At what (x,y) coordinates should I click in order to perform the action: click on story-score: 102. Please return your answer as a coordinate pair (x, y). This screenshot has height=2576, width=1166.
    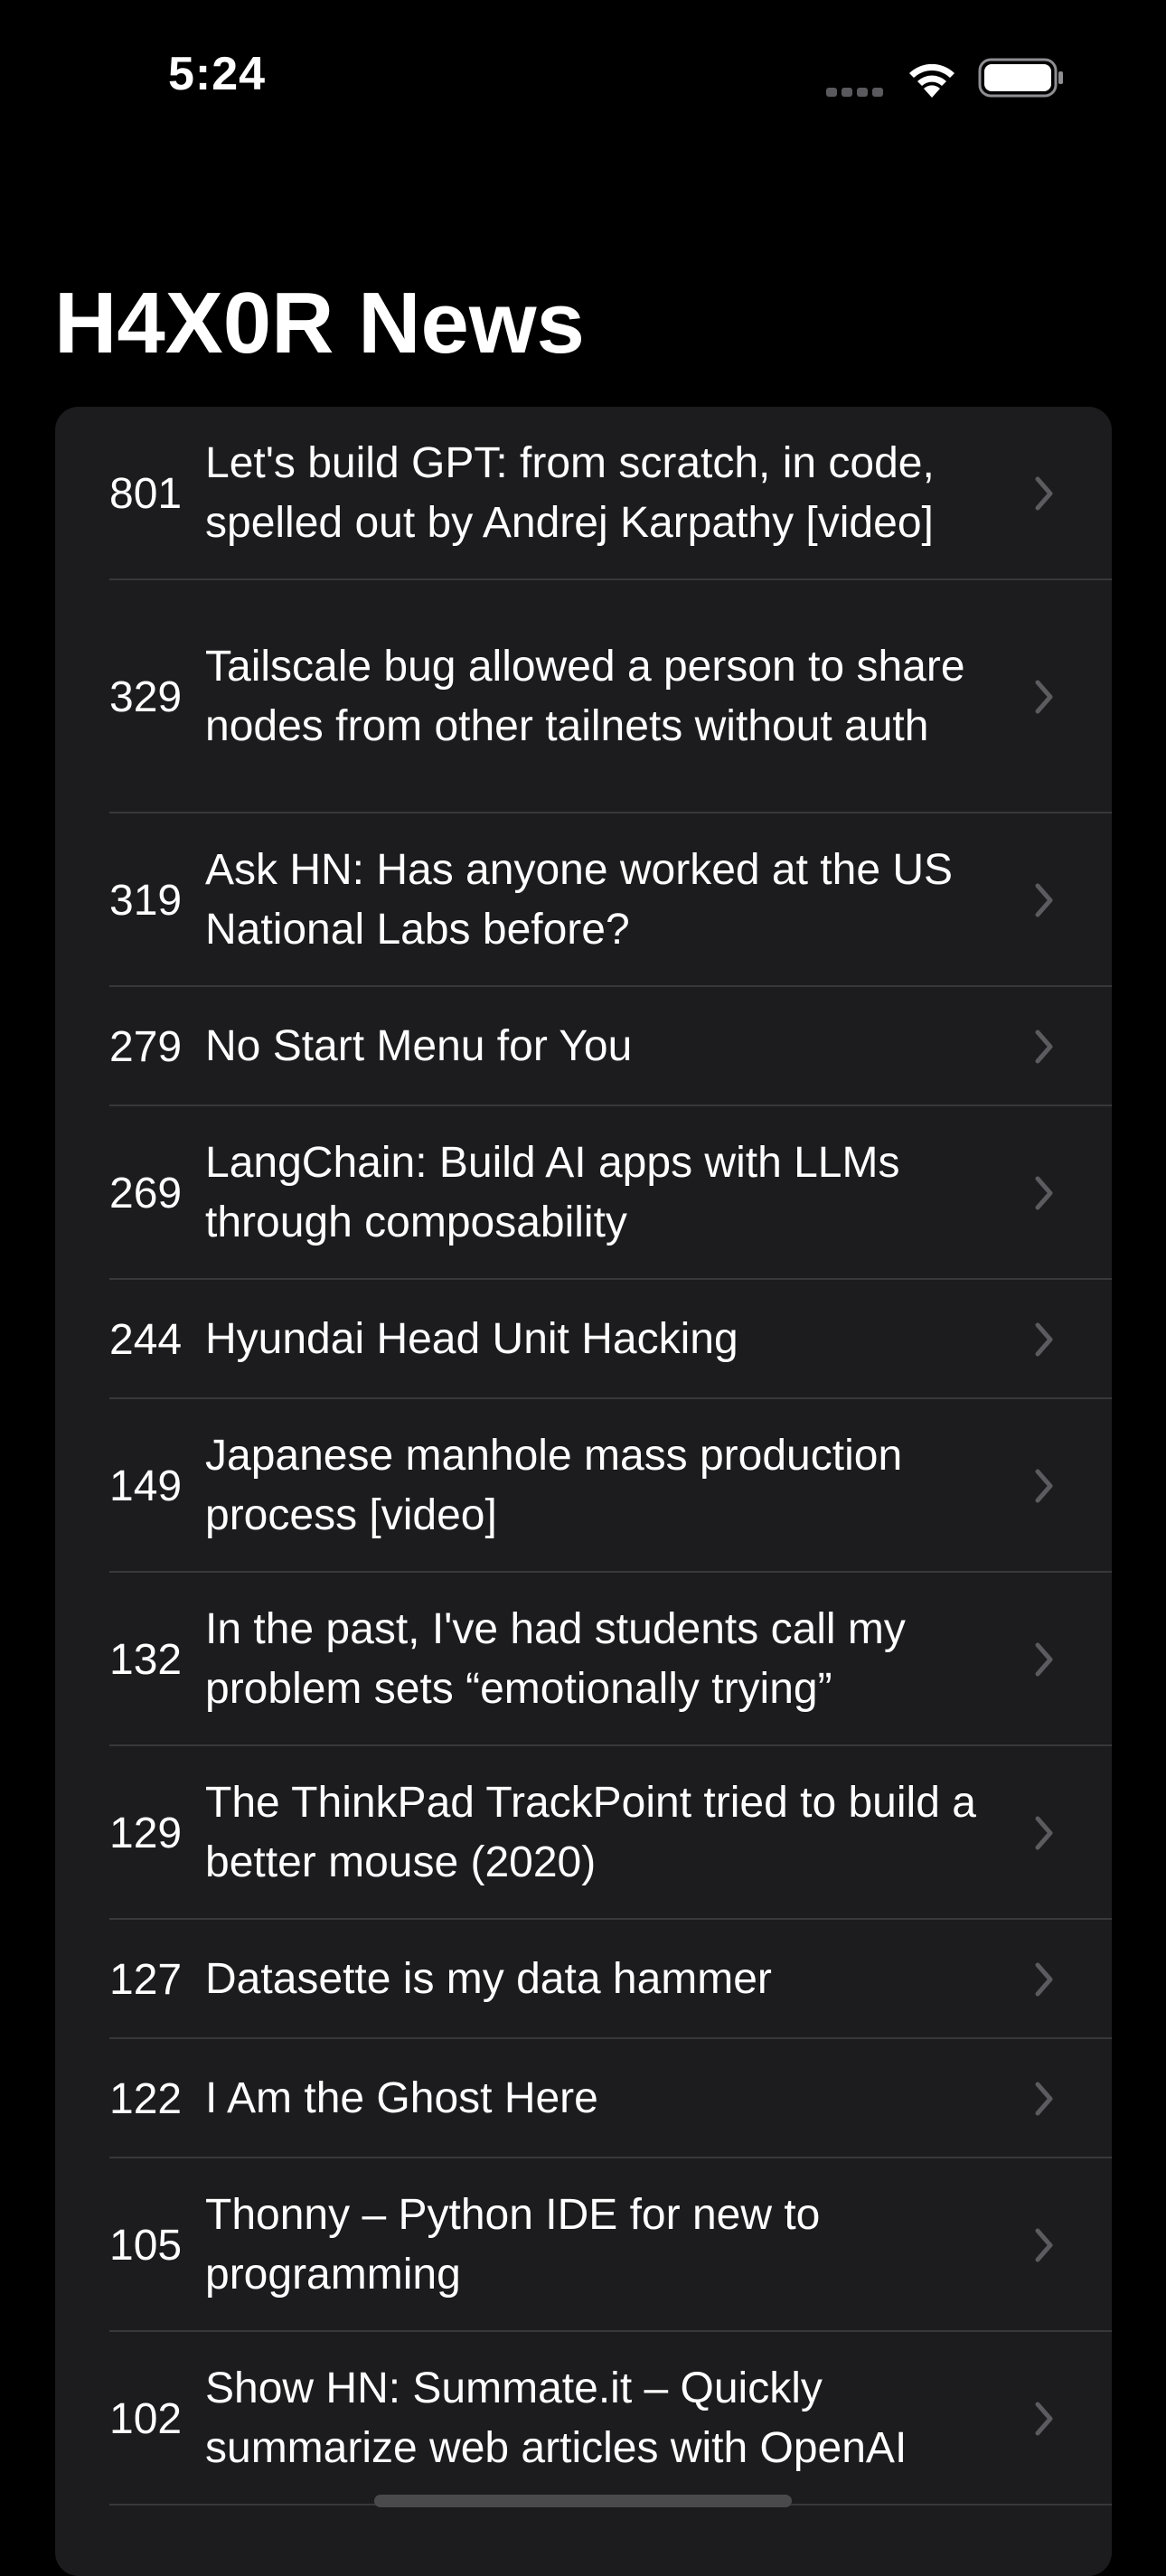
    Looking at the image, I should click on (146, 2419).